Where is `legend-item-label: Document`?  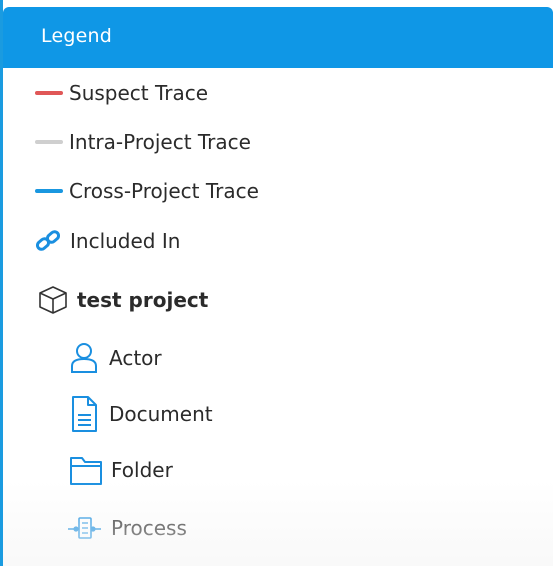
legend-item-label: Document is located at coordinates (161, 414).